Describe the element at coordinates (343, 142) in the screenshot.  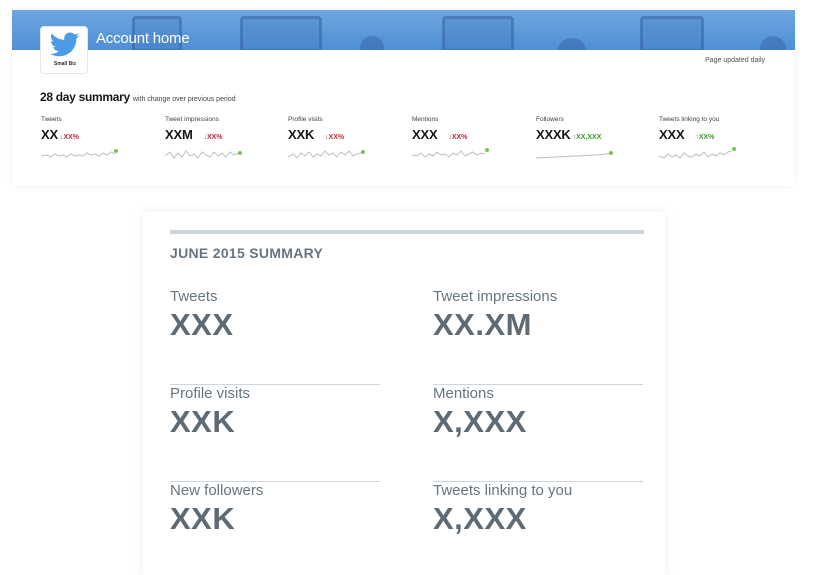
I see `metric-profile-visits: Profile visits XXK ↓XX%` at that location.